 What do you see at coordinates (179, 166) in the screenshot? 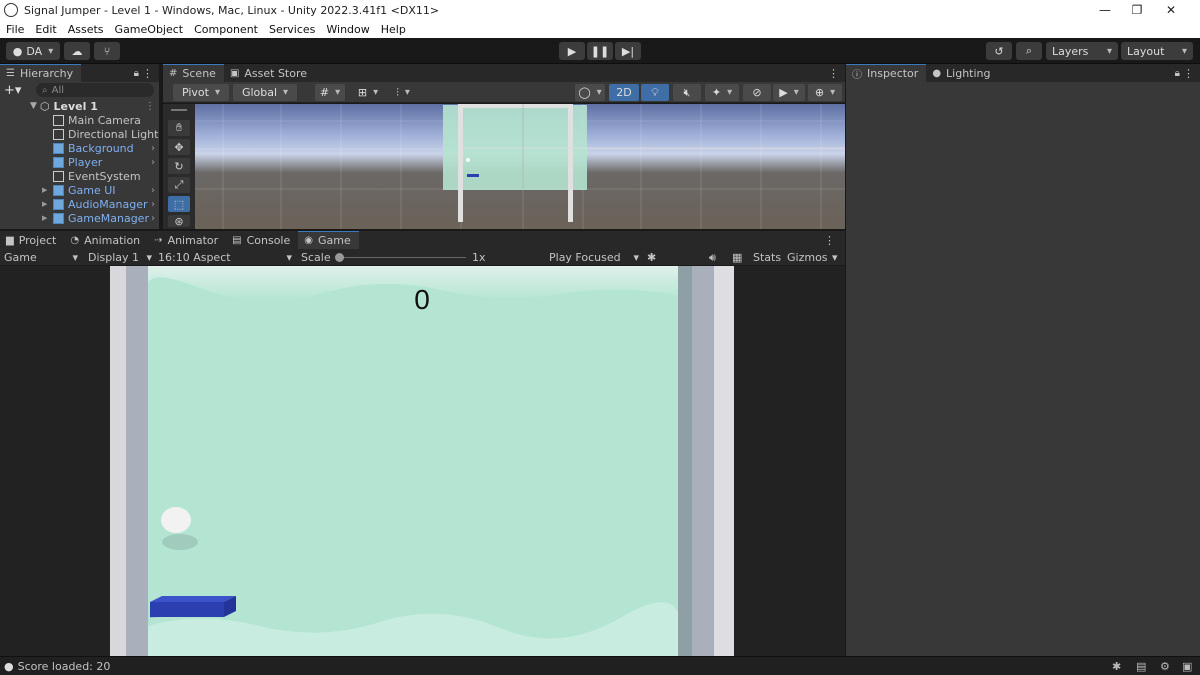
I see `rotate-tool: ↻` at bounding box center [179, 166].